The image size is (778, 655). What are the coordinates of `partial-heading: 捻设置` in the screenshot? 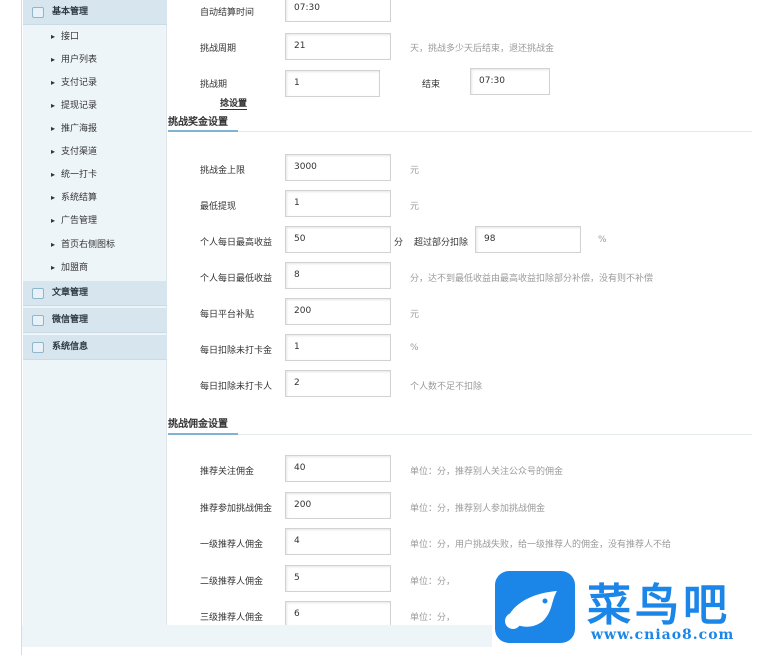 It's located at (234, 103).